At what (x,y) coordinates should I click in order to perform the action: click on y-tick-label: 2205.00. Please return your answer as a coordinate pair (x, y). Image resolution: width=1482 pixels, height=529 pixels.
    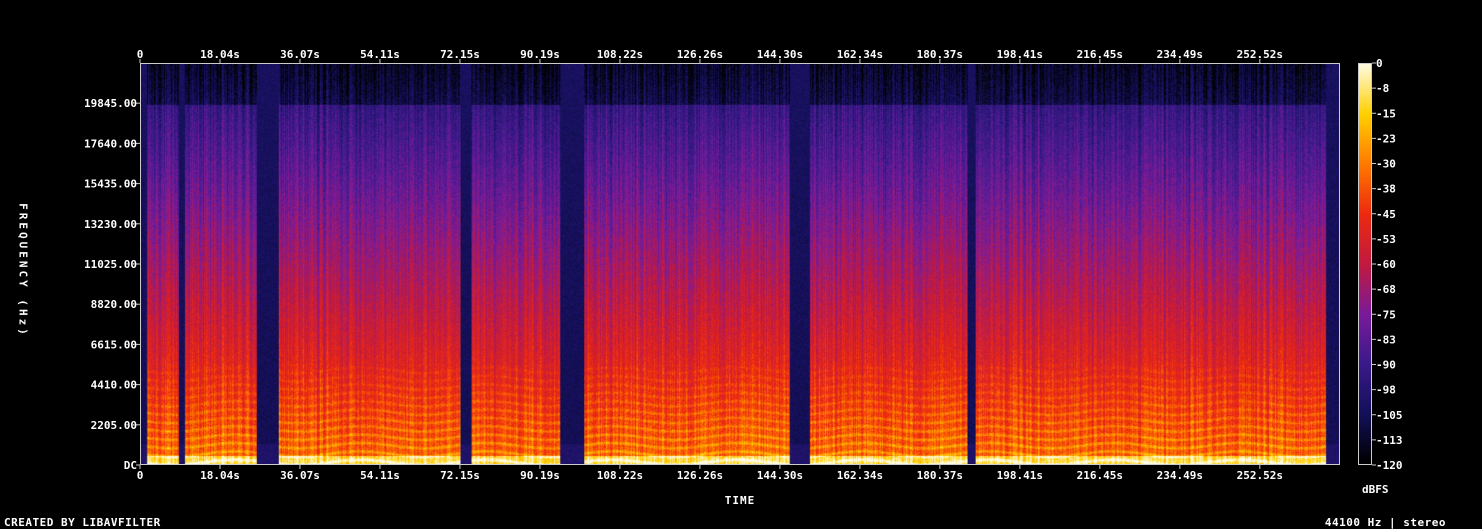
    Looking at the image, I should click on (114, 425).